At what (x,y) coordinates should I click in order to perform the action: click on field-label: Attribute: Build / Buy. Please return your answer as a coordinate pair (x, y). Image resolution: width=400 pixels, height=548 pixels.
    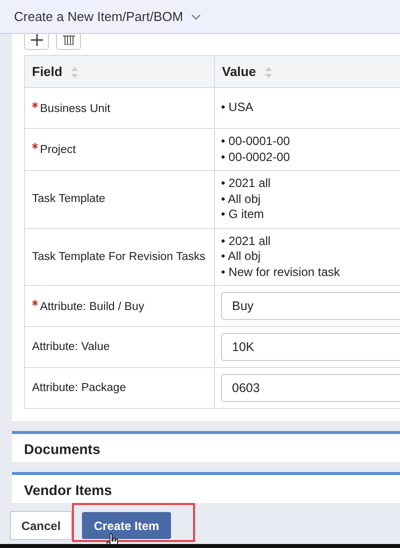
    Looking at the image, I should click on (92, 306).